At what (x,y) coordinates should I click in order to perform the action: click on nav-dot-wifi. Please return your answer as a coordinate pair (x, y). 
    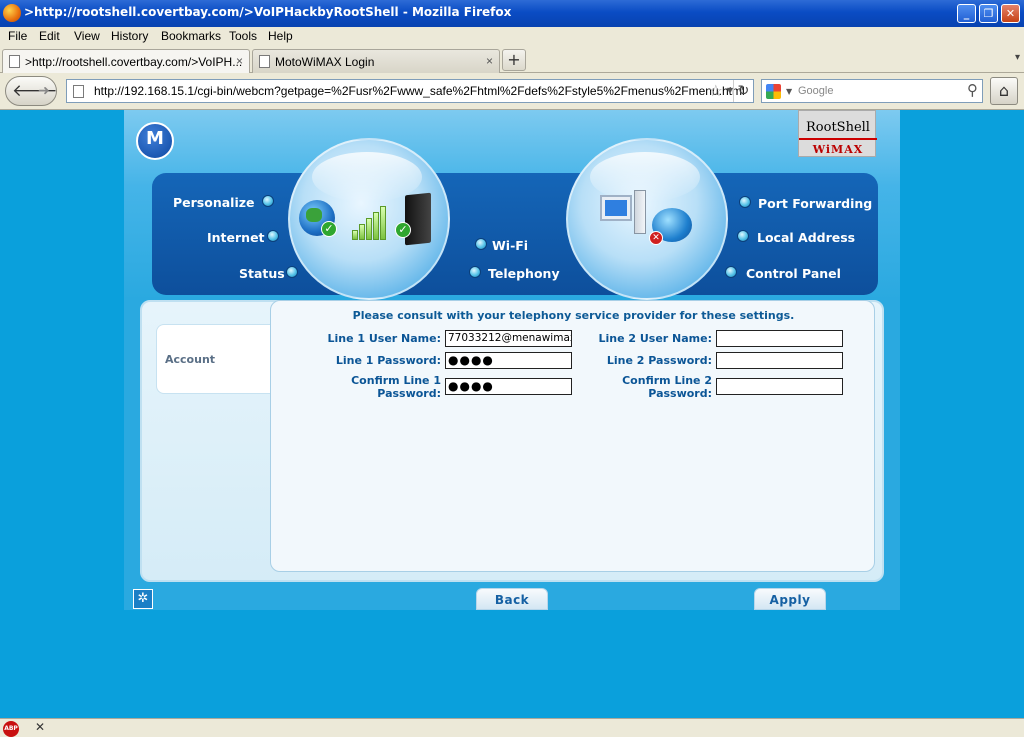
    Looking at the image, I should click on (481, 244).